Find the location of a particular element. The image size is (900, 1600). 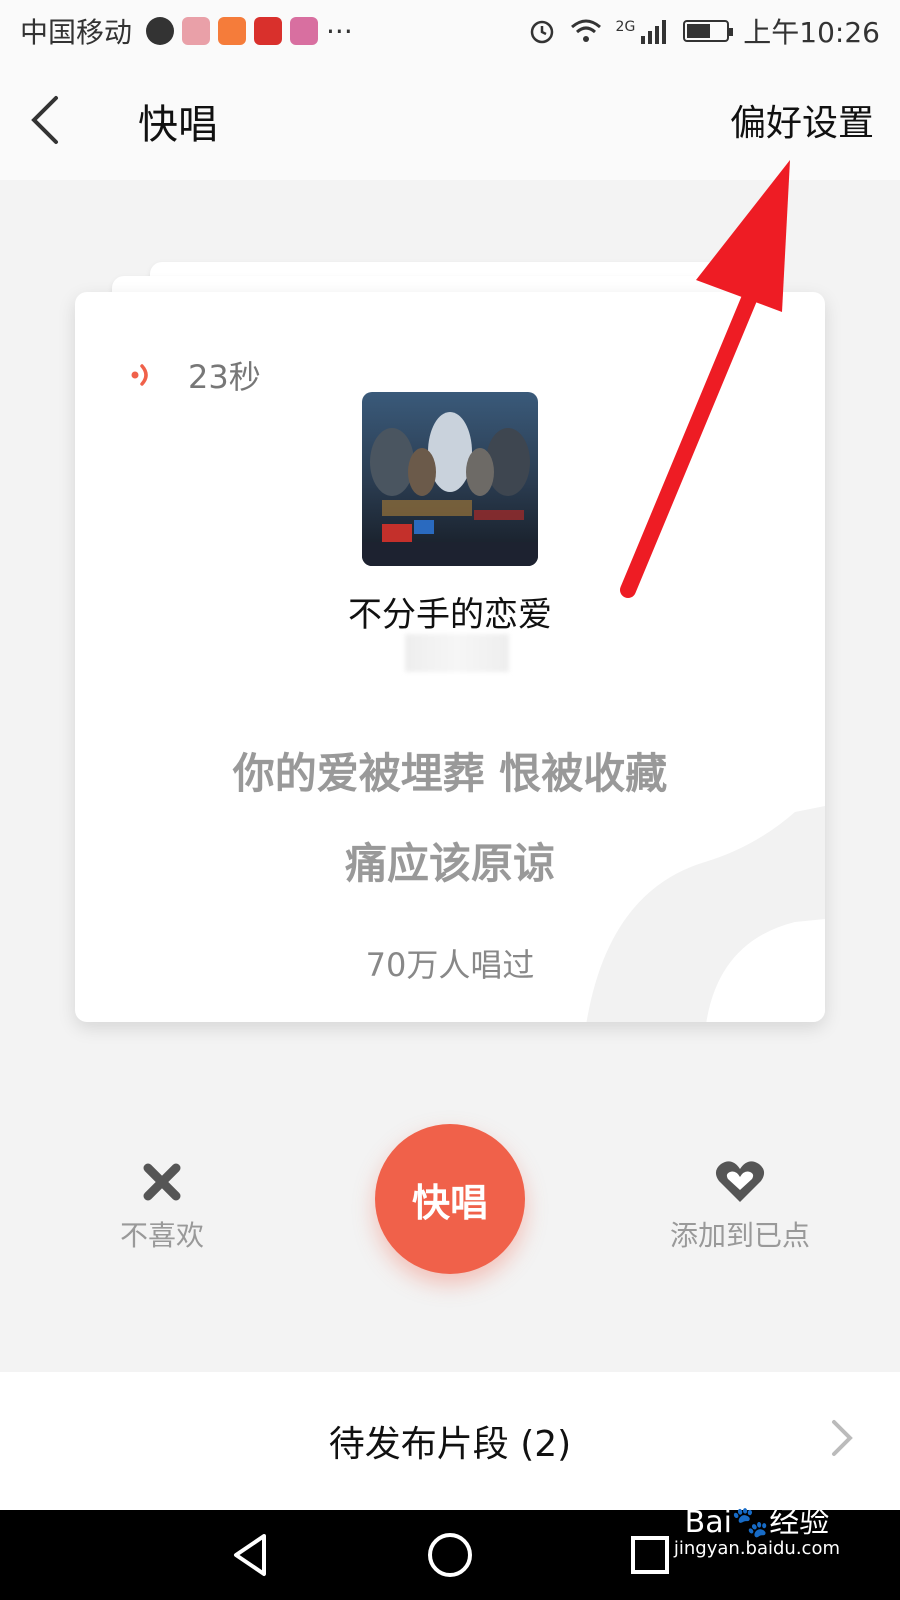

lyric-line-2: 痛应该原谅 is located at coordinates (449, 863).